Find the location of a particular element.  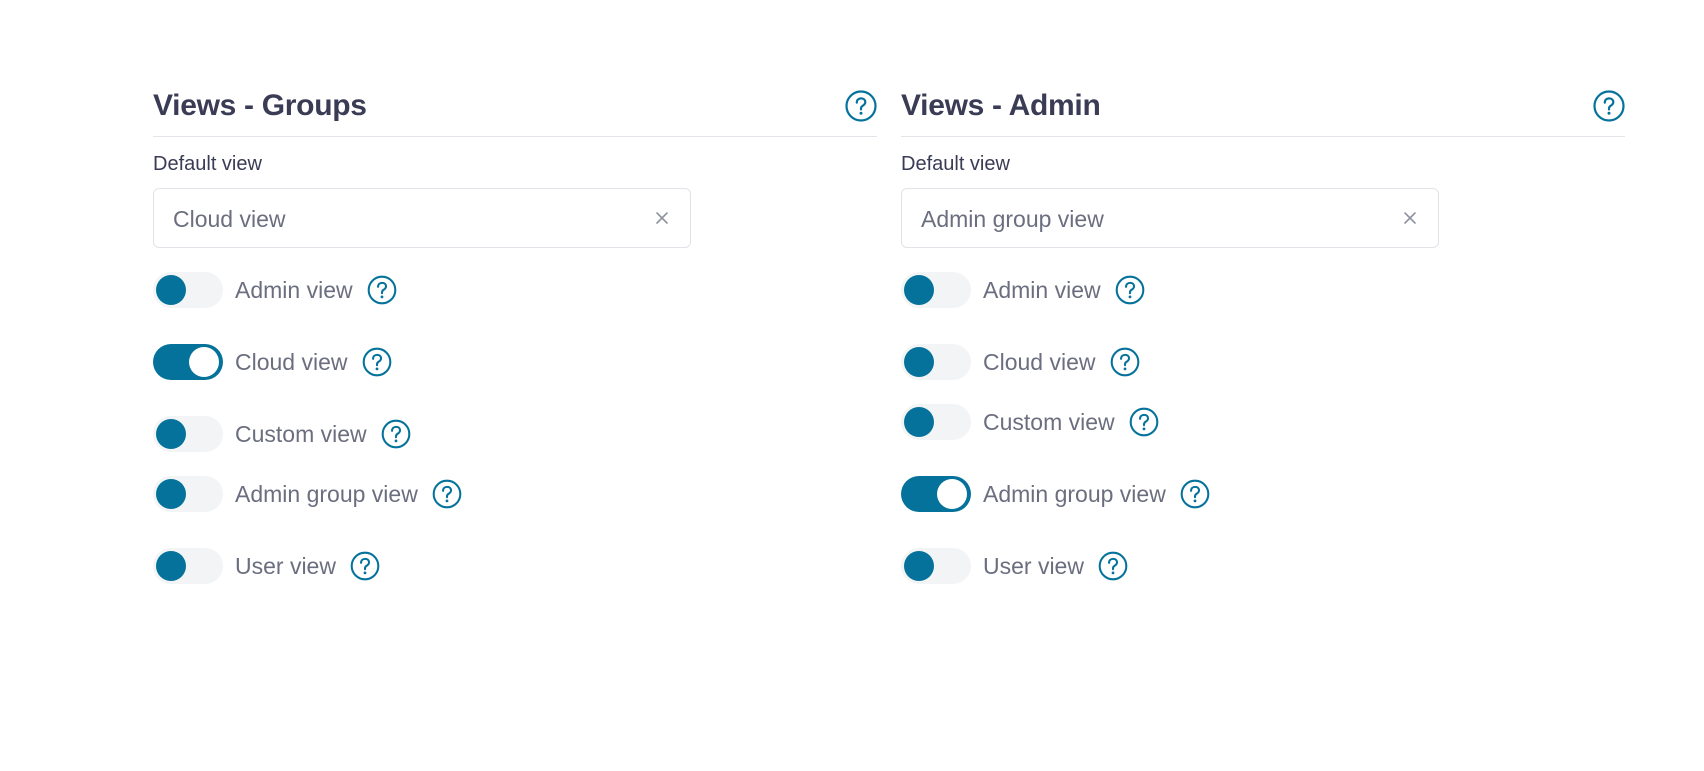

panel-title: Views - Groups is located at coordinates (260, 105).